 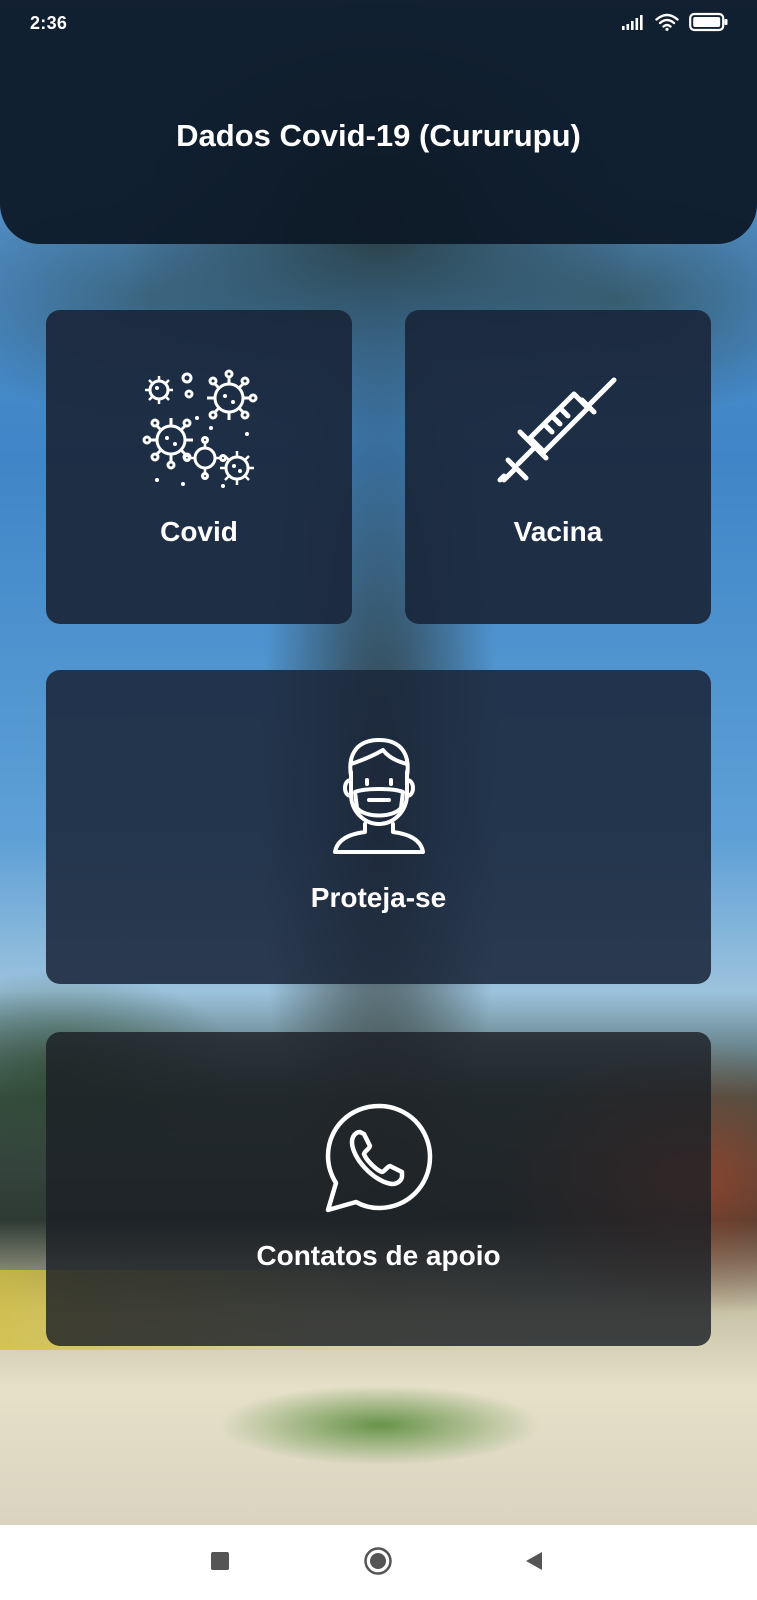 What do you see at coordinates (378, 897) in the screenshot?
I see `proteja-se-card-label: Proteja-se` at bounding box center [378, 897].